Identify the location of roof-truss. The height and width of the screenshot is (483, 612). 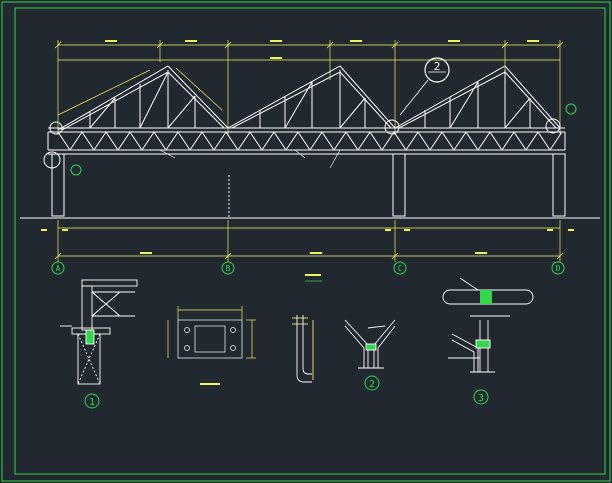
(309, 98).